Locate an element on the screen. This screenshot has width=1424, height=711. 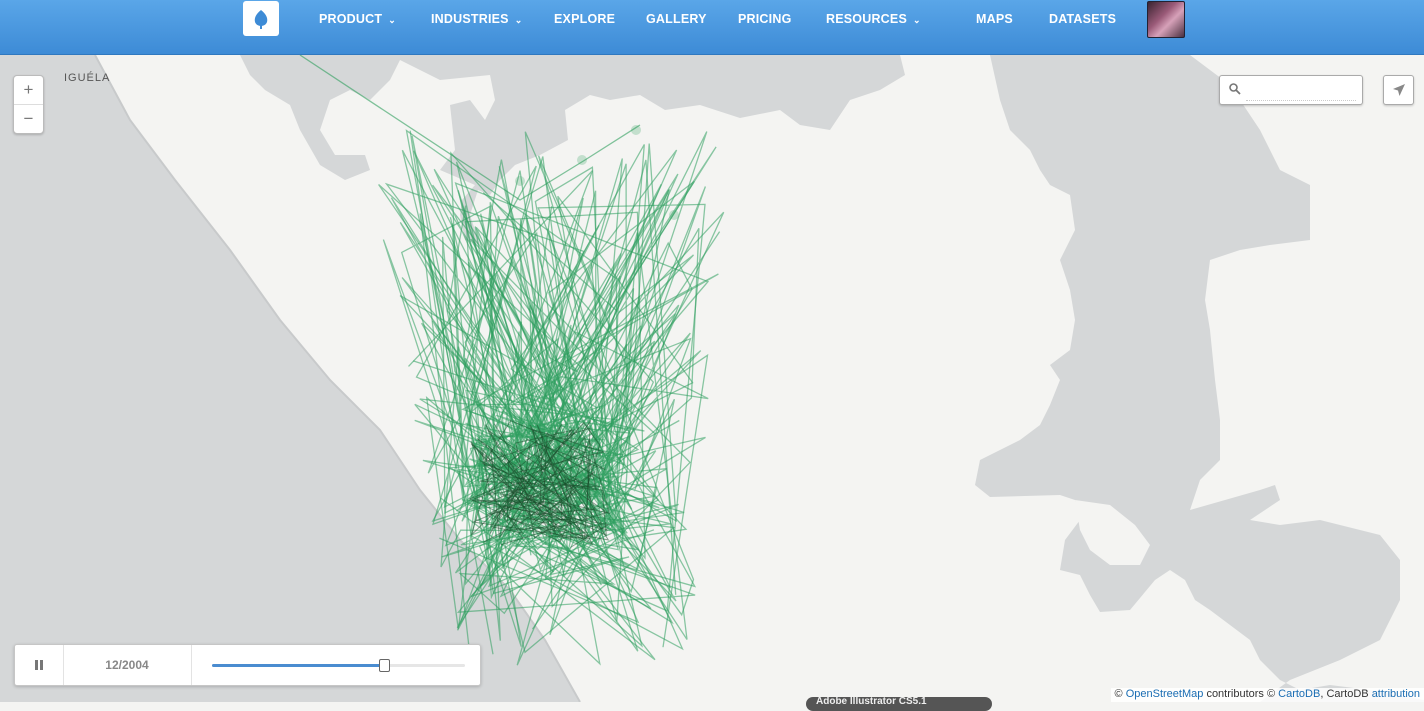
zoom-control: + − is located at coordinates (28, 104).